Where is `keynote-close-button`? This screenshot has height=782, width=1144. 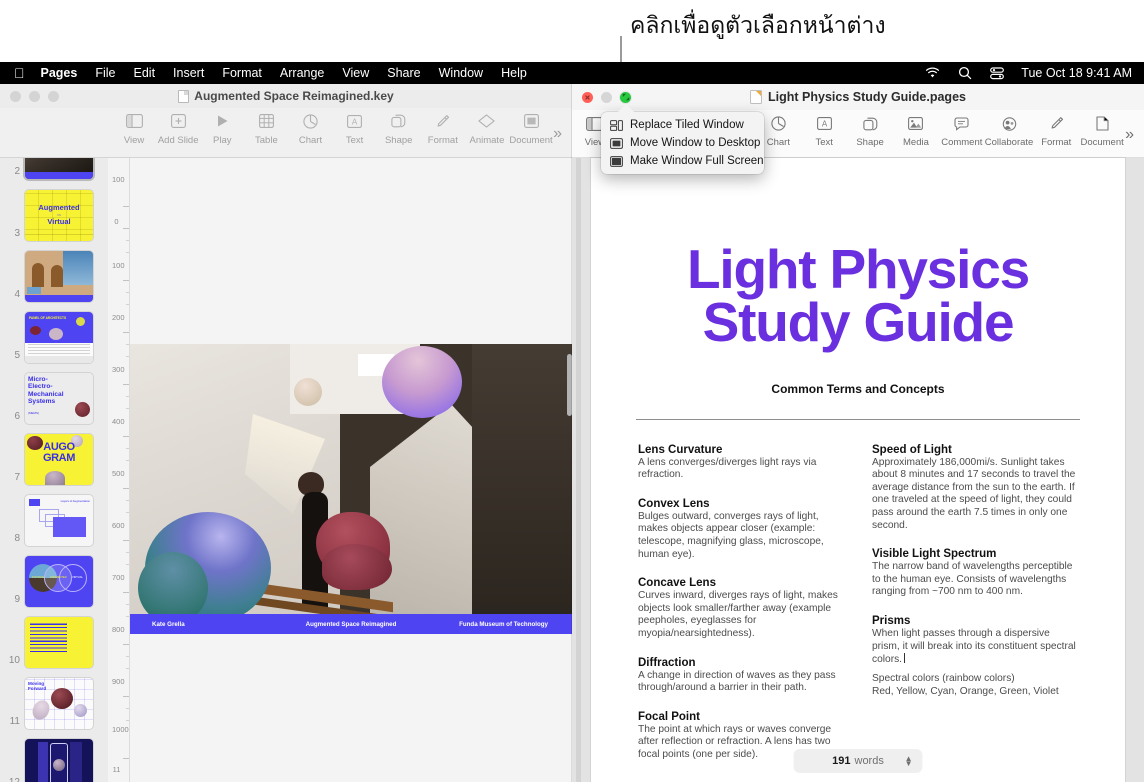 keynote-close-button is located at coordinates (15, 96).